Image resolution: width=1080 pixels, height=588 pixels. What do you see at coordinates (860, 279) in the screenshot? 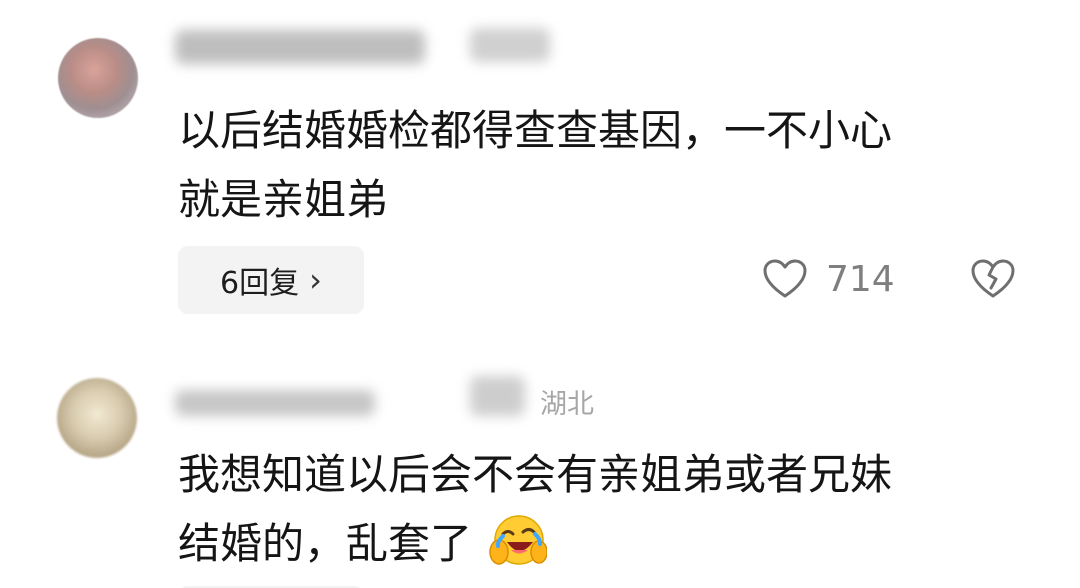
I see `like-count: 714` at bounding box center [860, 279].